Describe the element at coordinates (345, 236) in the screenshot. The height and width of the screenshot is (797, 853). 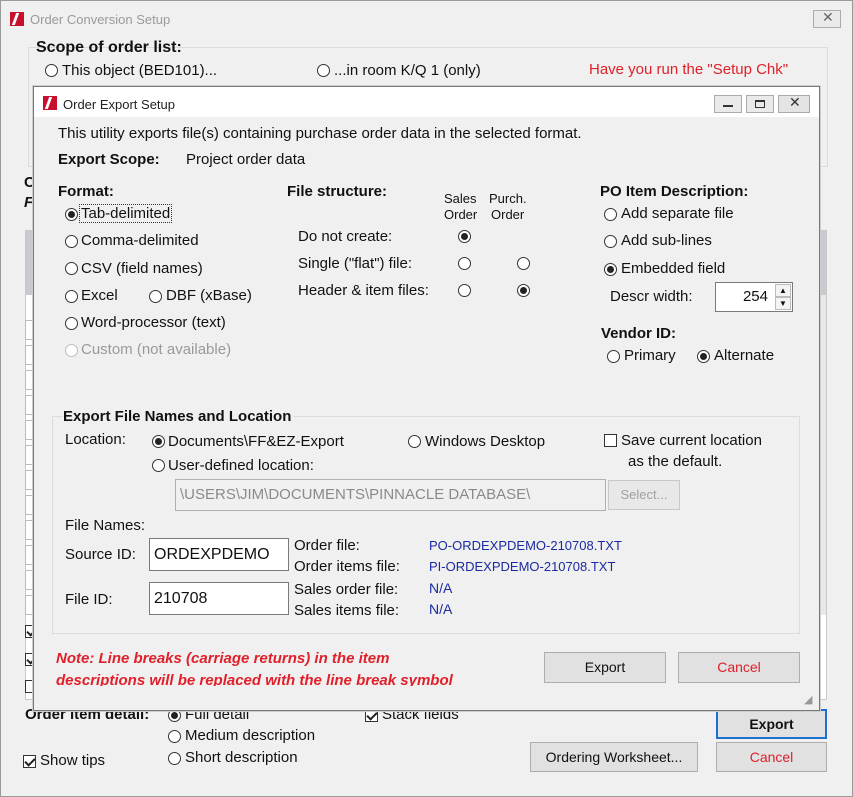
I see `do-not-create-label: Do not create:` at that location.